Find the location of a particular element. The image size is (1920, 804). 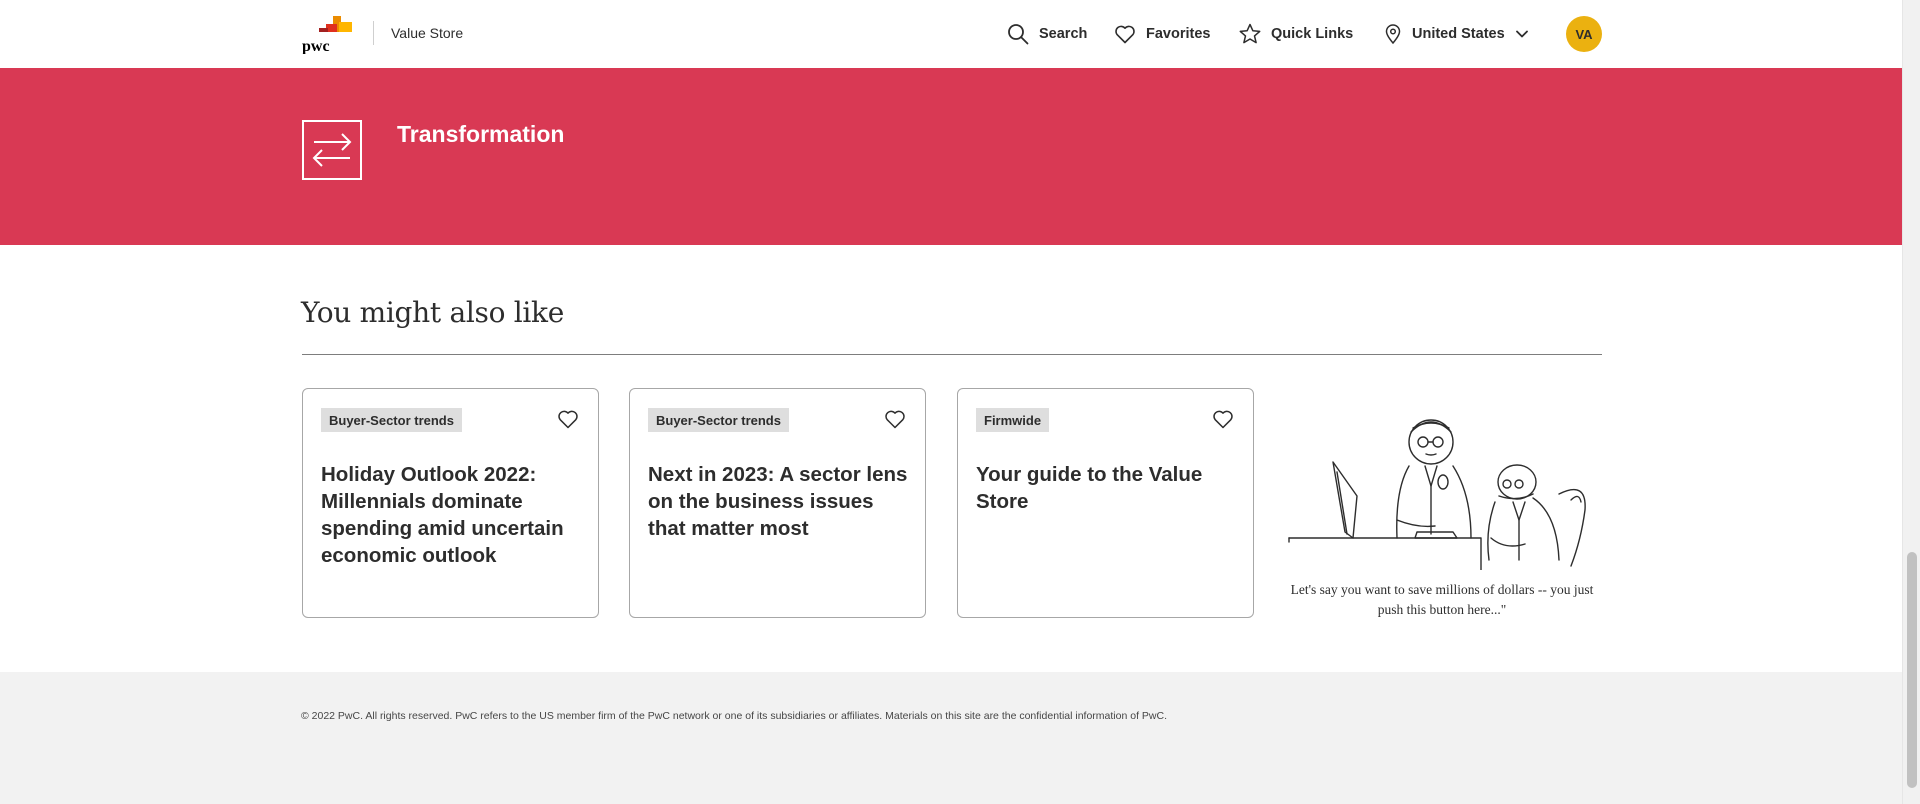

logo-divider is located at coordinates (373, 33).